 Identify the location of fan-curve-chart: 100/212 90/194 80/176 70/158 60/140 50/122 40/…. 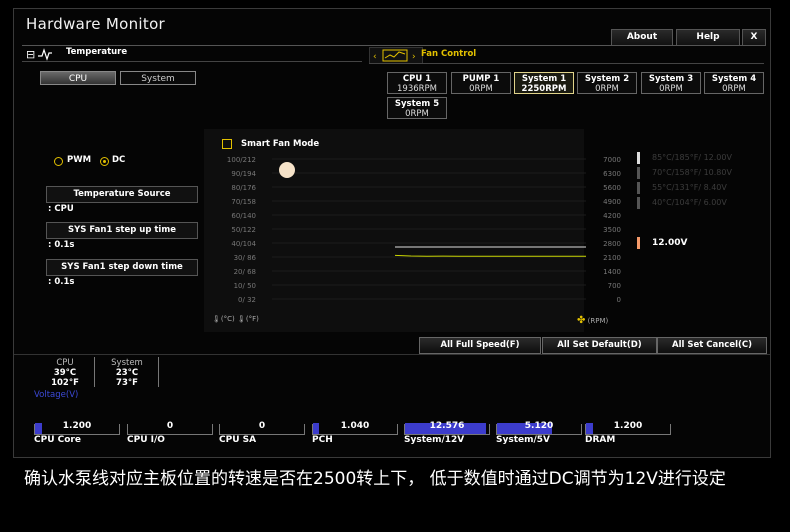
(424, 230).